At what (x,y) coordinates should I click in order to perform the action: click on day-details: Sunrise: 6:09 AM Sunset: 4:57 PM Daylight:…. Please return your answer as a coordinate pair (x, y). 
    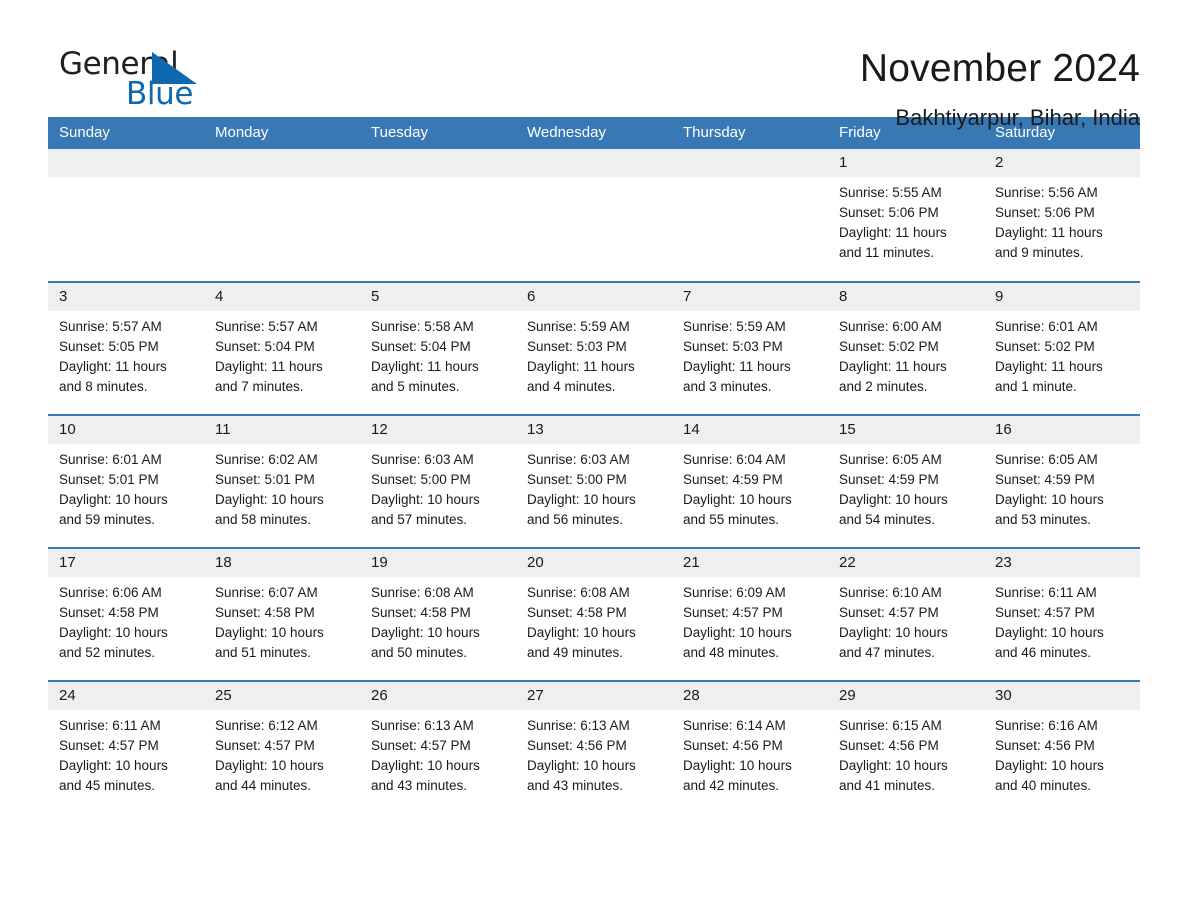
    Looking at the image, I should click on (750, 620).